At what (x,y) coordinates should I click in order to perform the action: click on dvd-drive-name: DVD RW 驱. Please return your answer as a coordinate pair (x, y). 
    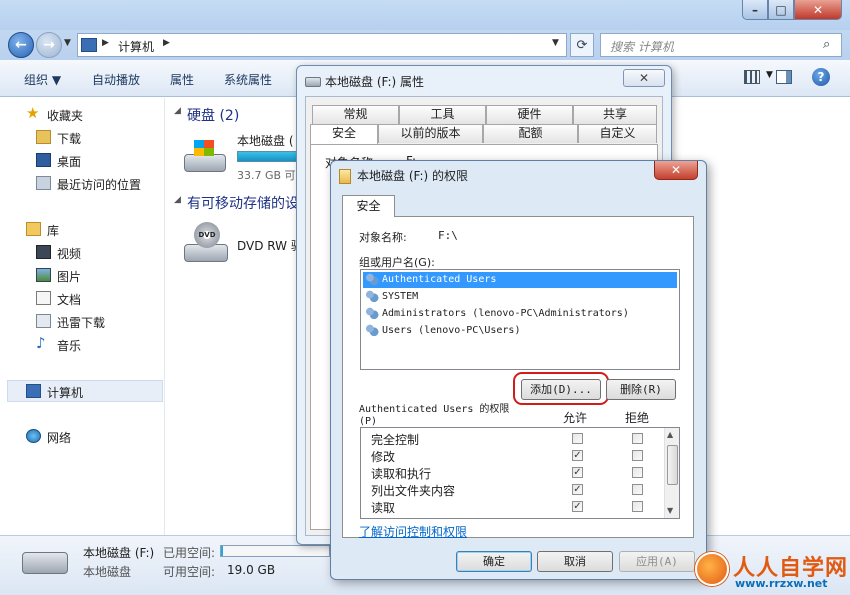
    Looking at the image, I should click on (270, 245).